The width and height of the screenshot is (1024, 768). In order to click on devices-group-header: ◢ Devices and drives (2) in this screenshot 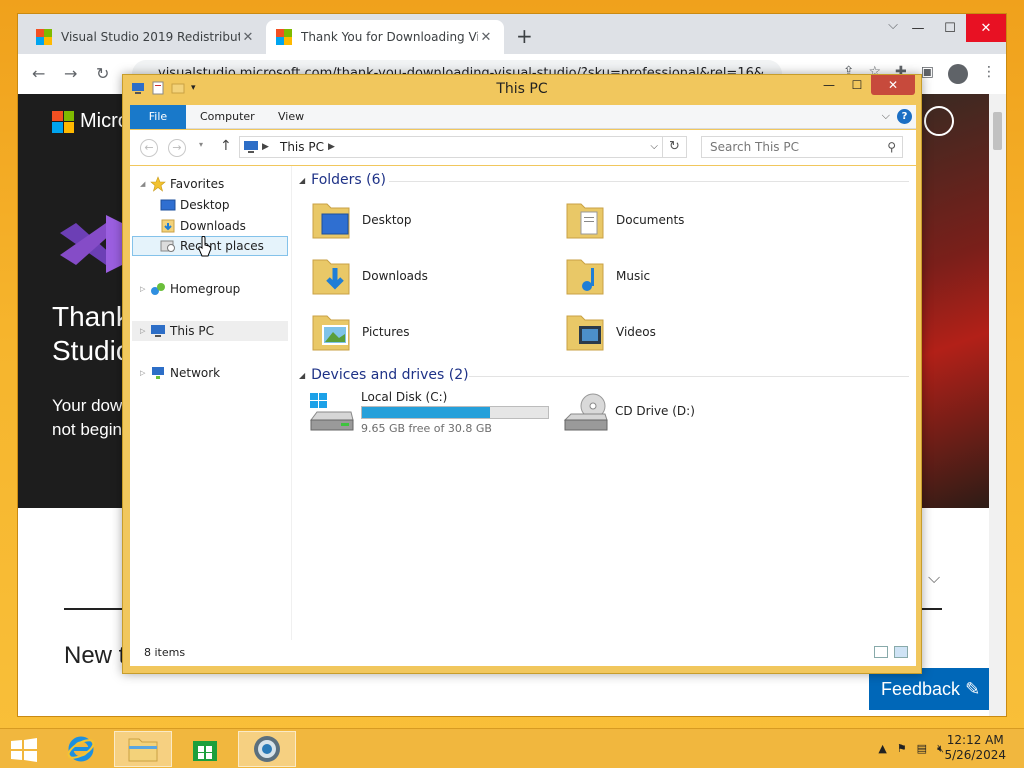, I will do `click(604, 375)`.